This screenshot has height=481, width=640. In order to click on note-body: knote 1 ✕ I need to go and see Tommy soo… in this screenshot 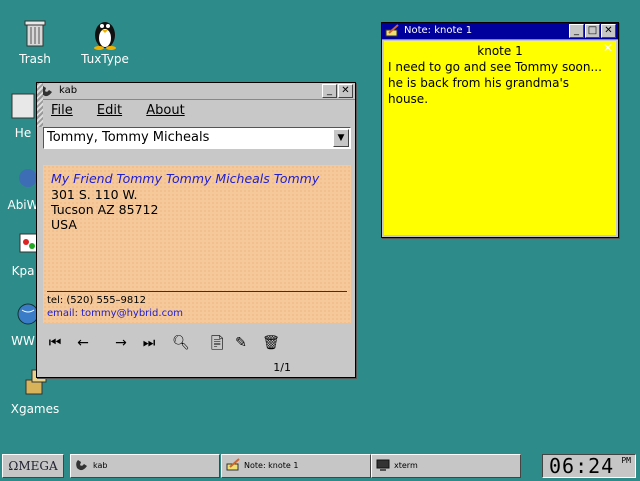, I will do `click(500, 138)`.